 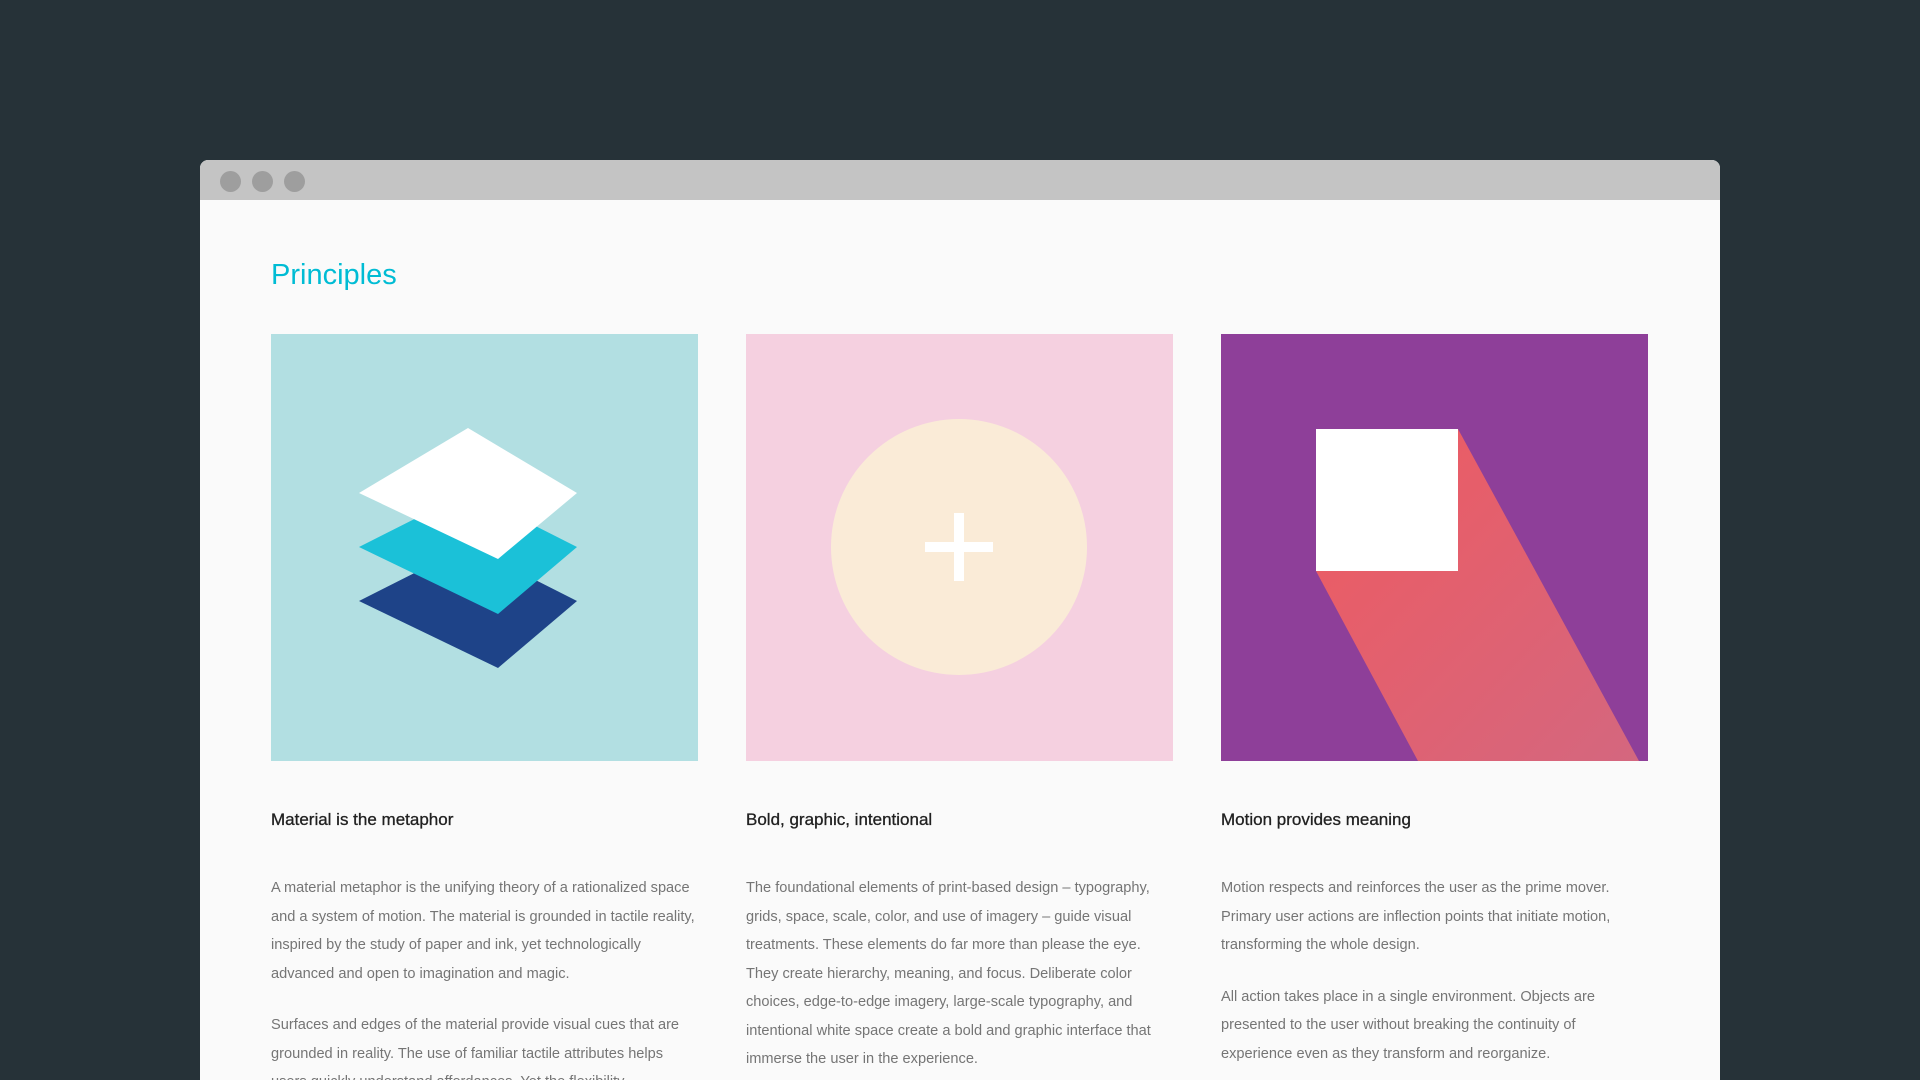 I want to click on layers-icon, so click(x=484, y=547).